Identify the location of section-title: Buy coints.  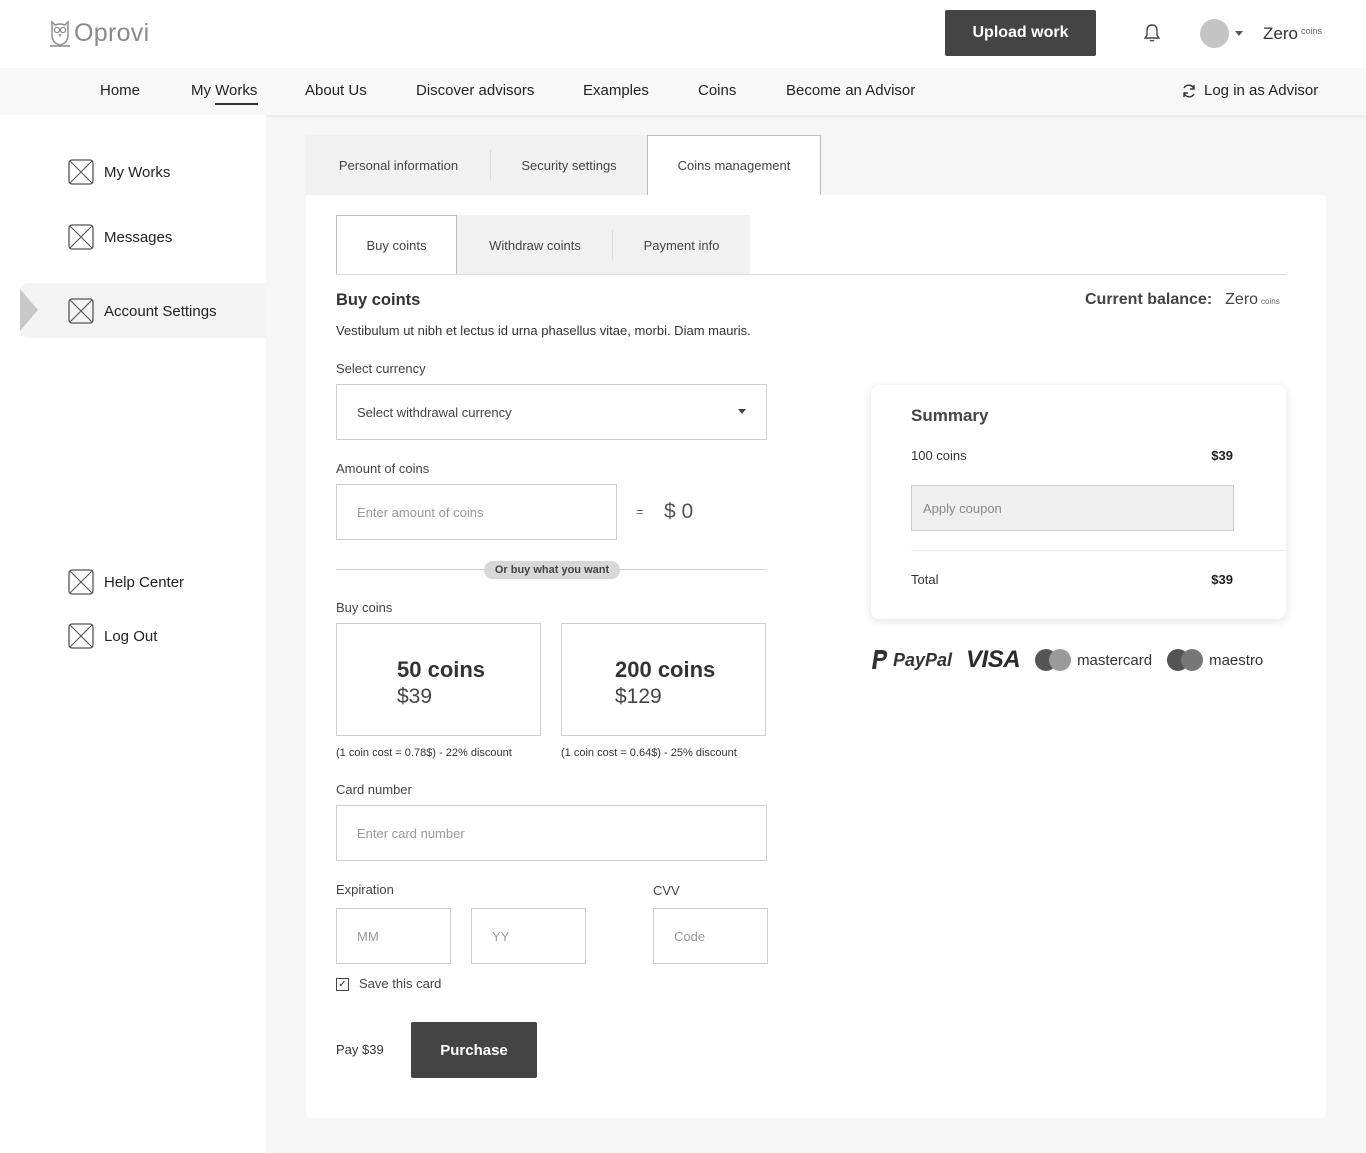
(378, 300).